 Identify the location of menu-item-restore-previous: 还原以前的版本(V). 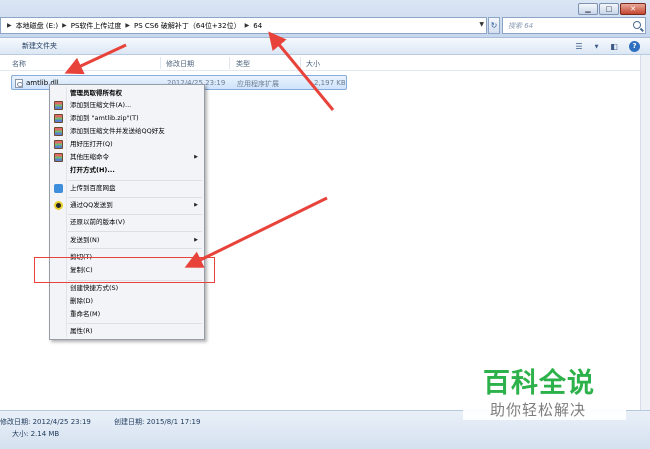
(97, 222).